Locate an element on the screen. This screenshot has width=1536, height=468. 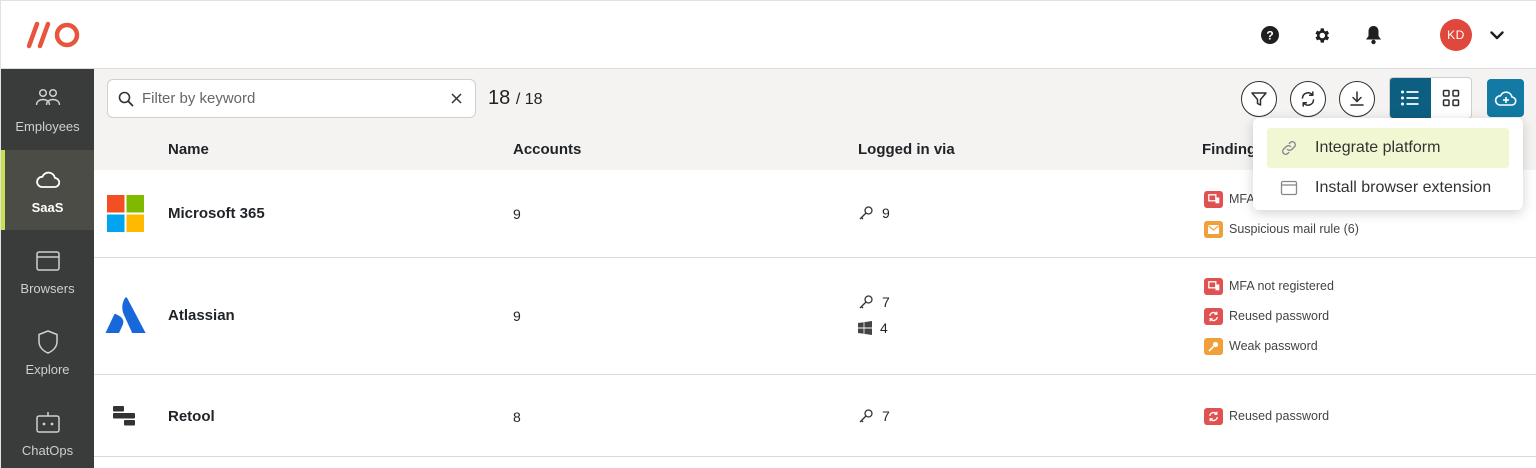
results-shown: 18 is located at coordinates (499, 98).